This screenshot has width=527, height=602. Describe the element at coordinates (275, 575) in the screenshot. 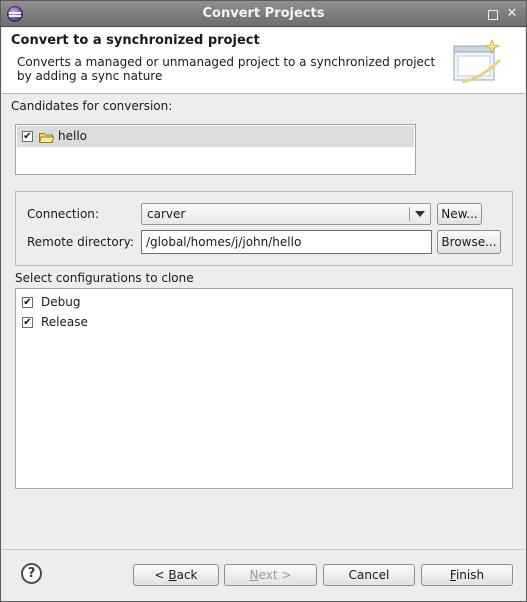

I see `next-rest: ext >` at that location.